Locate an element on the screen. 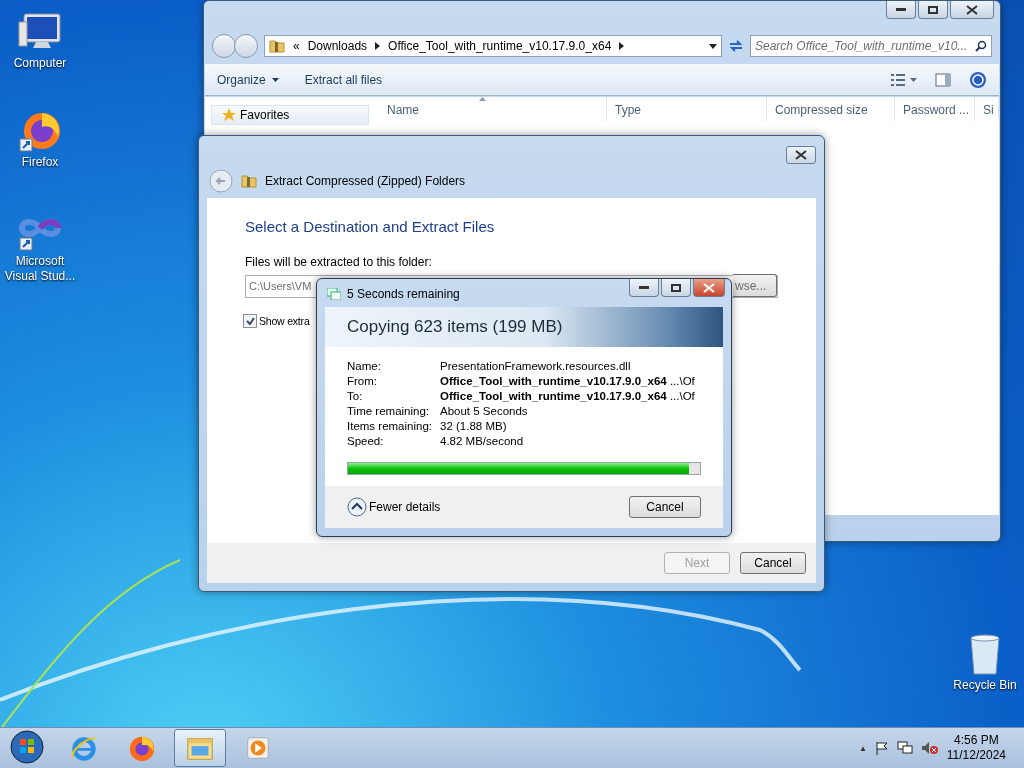 This screenshot has width=1024, height=768. detail-label: From: is located at coordinates (363, 381).